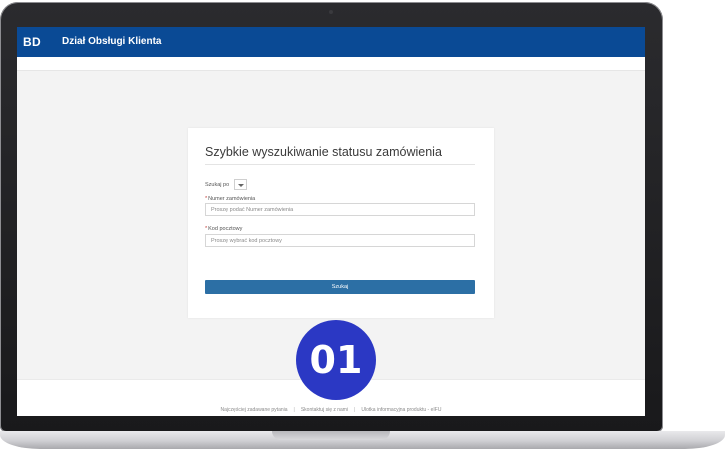  What do you see at coordinates (340, 209) in the screenshot?
I see `order-number-input` at bounding box center [340, 209].